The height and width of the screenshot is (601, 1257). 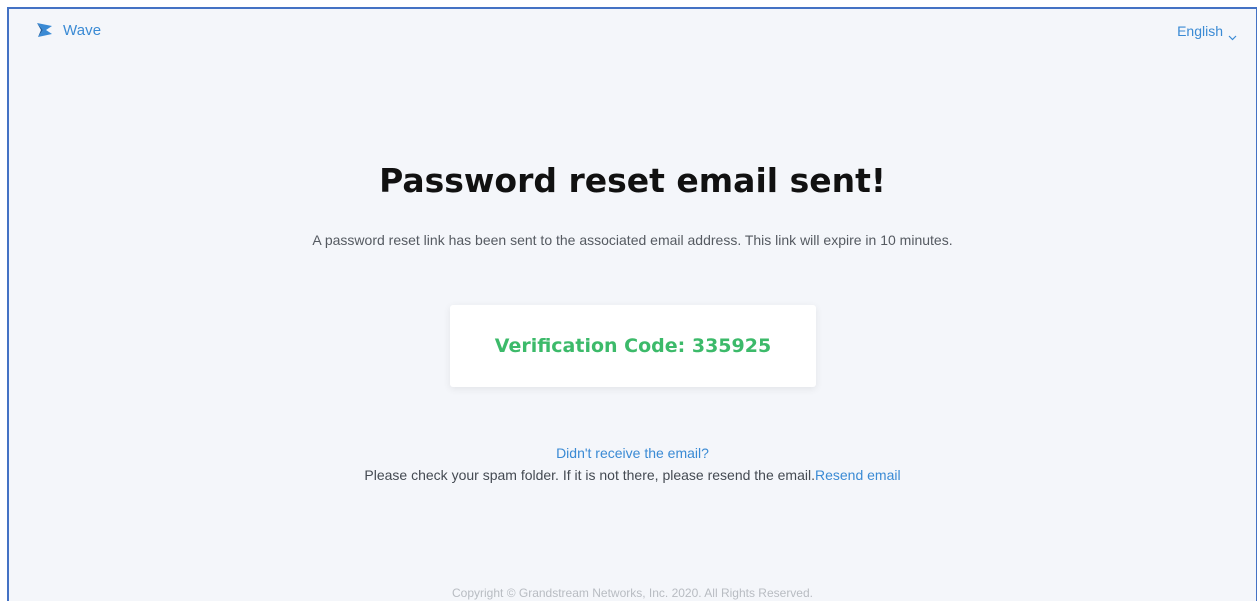 What do you see at coordinates (82, 30) in the screenshot?
I see `brand-name: Wave` at bounding box center [82, 30].